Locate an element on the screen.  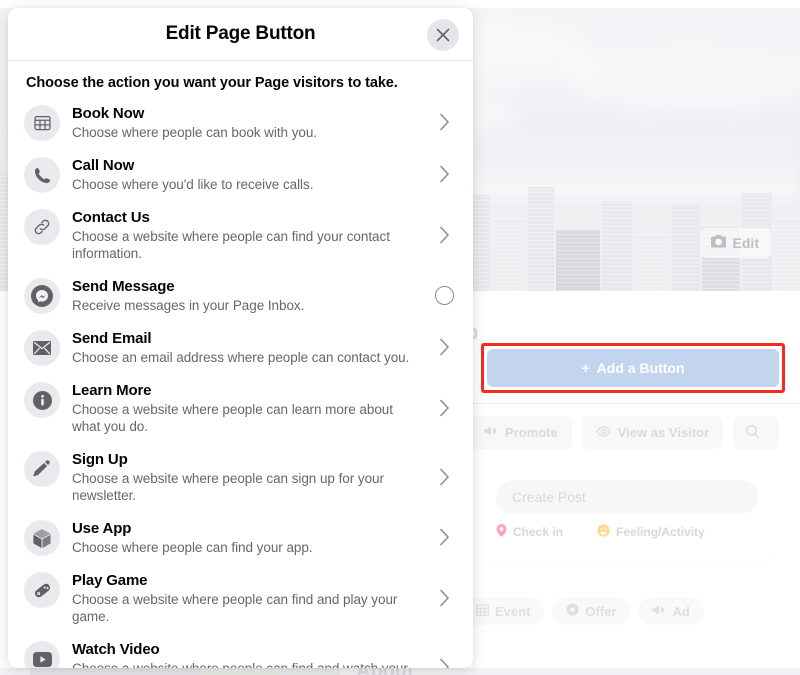
dialog-title: Edit Page Button is located at coordinates (240, 33).